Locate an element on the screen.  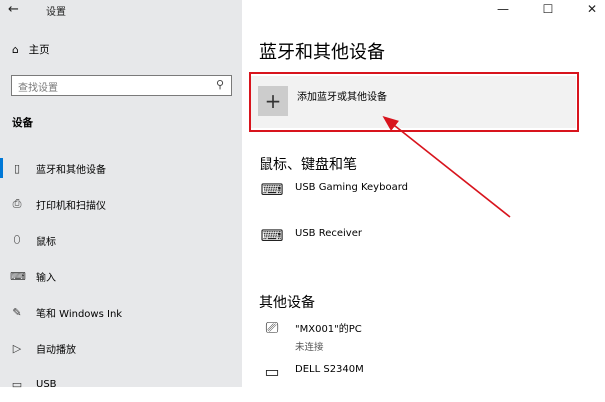
sidebar-item-label: 自动播放 is located at coordinates (56, 350).